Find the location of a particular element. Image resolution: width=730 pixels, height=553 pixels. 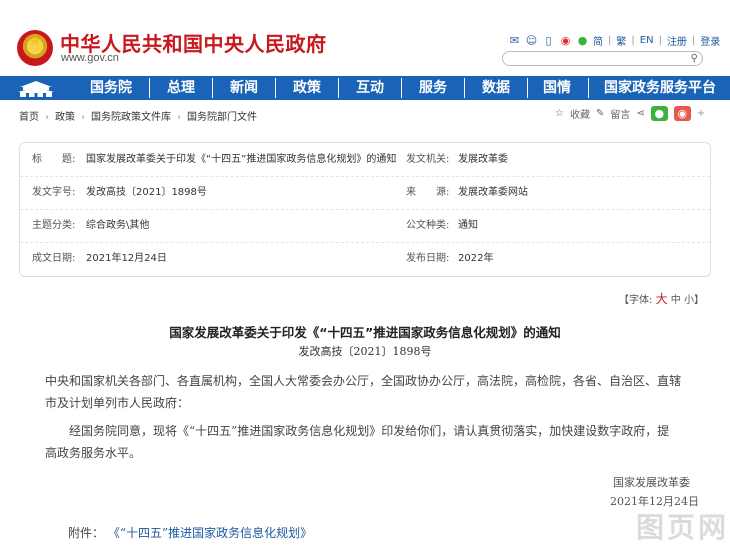

nav-item-premier: 总理 is located at coordinates (181, 88).